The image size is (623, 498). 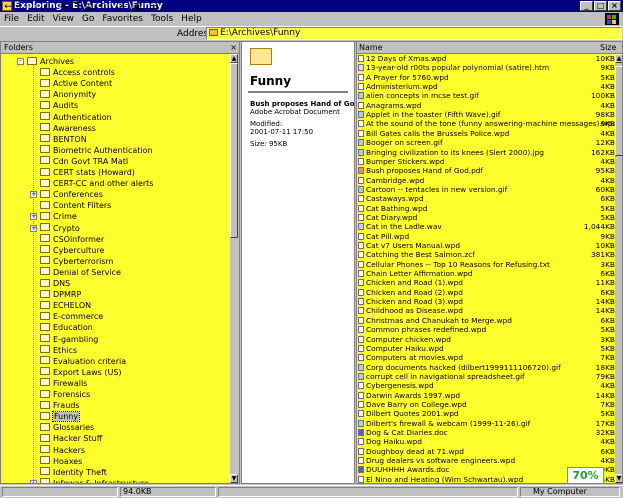 What do you see at coordinates (36, 7) in the screenshot?
I see `forward-dropdown-icon: ▾` at bounding box center [36, 7].